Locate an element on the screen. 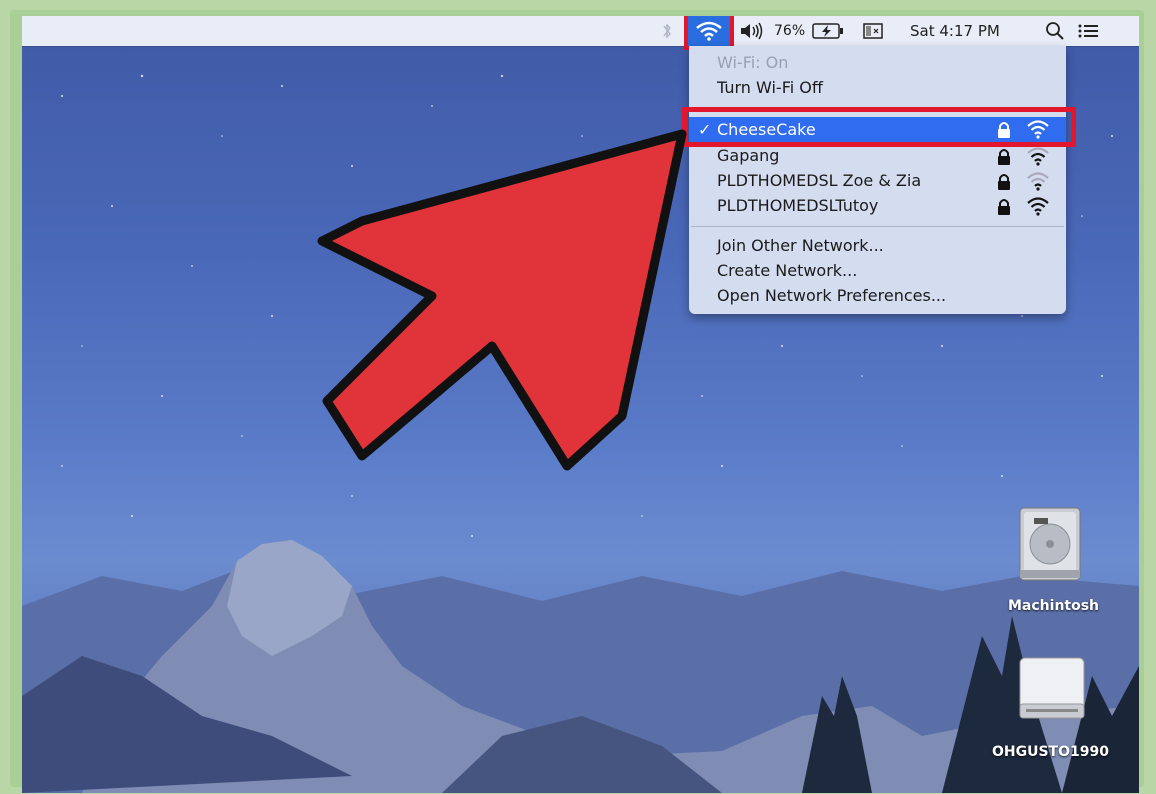 The image size is (1156, 794). drive-label-machintosh: Machintosh is located at coordinates (1053, 606).